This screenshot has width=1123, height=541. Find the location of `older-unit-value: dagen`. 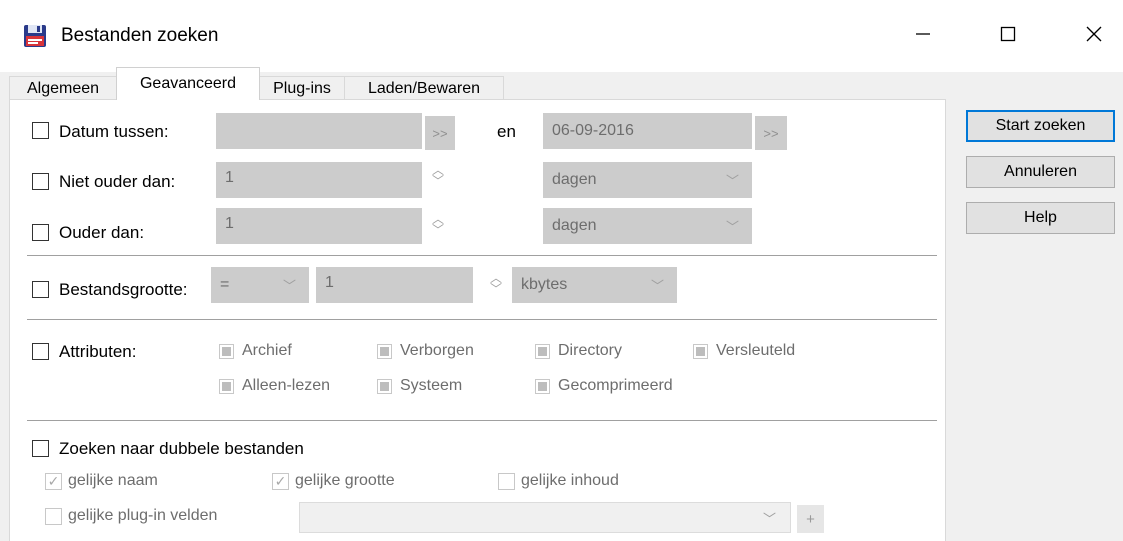

older-unit-value: dagen is located at coordinates (574, 225).